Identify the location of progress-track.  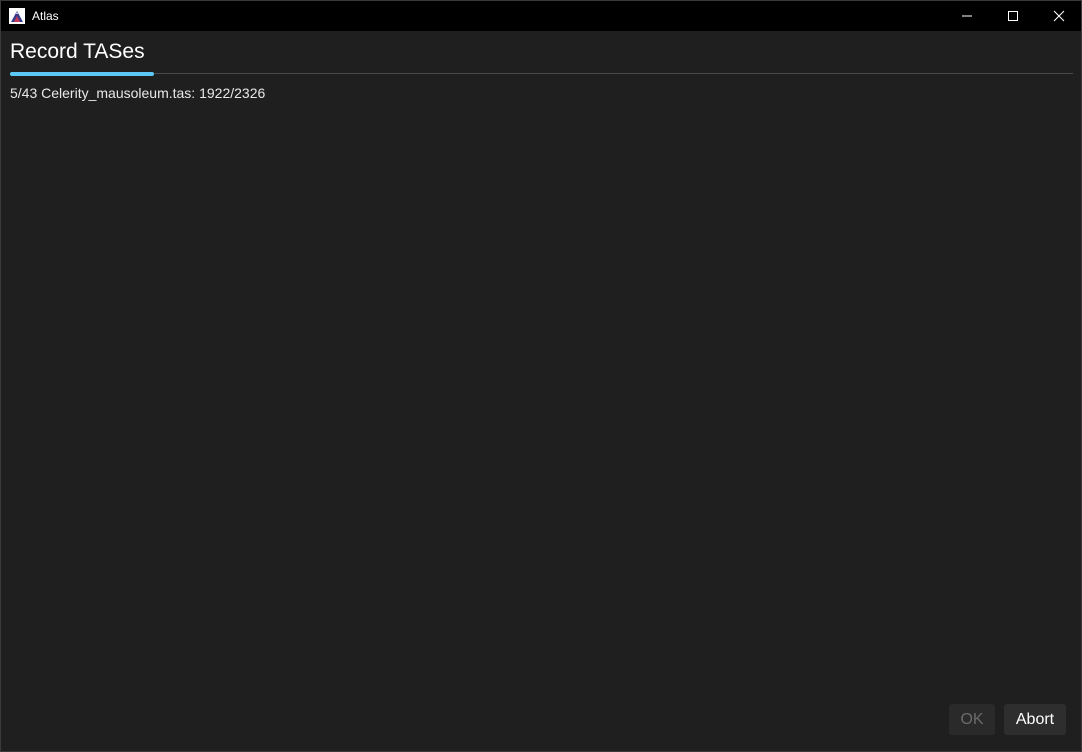
(541, 73).